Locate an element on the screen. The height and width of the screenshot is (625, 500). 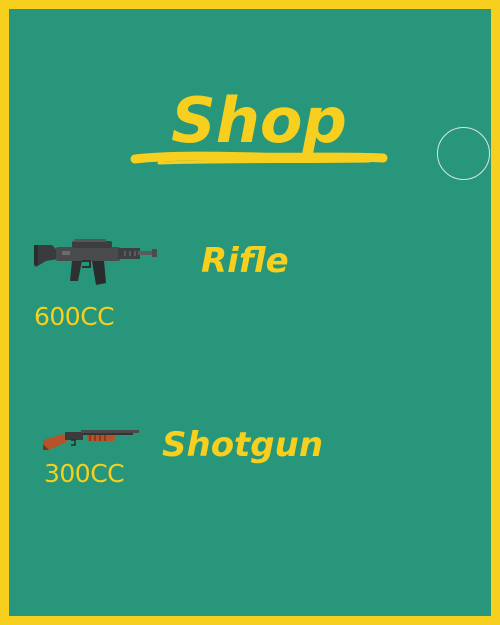
rifle-icon is located at coordinates (97, 267).